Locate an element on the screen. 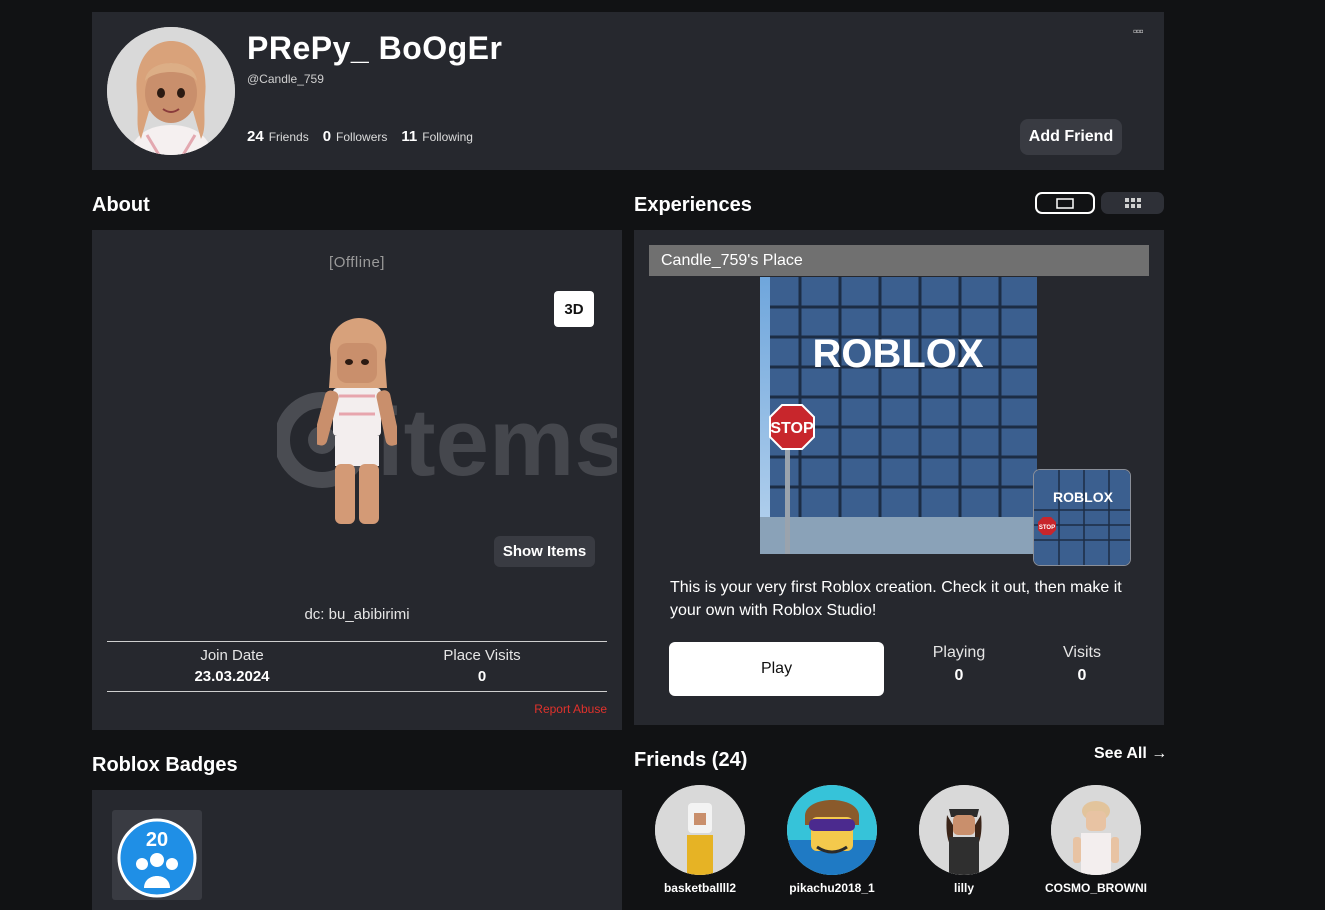 The height and width of the screenshot is (910, 1325). place-visits-column: Place Visits 0 is located at coordinates (482, 666).